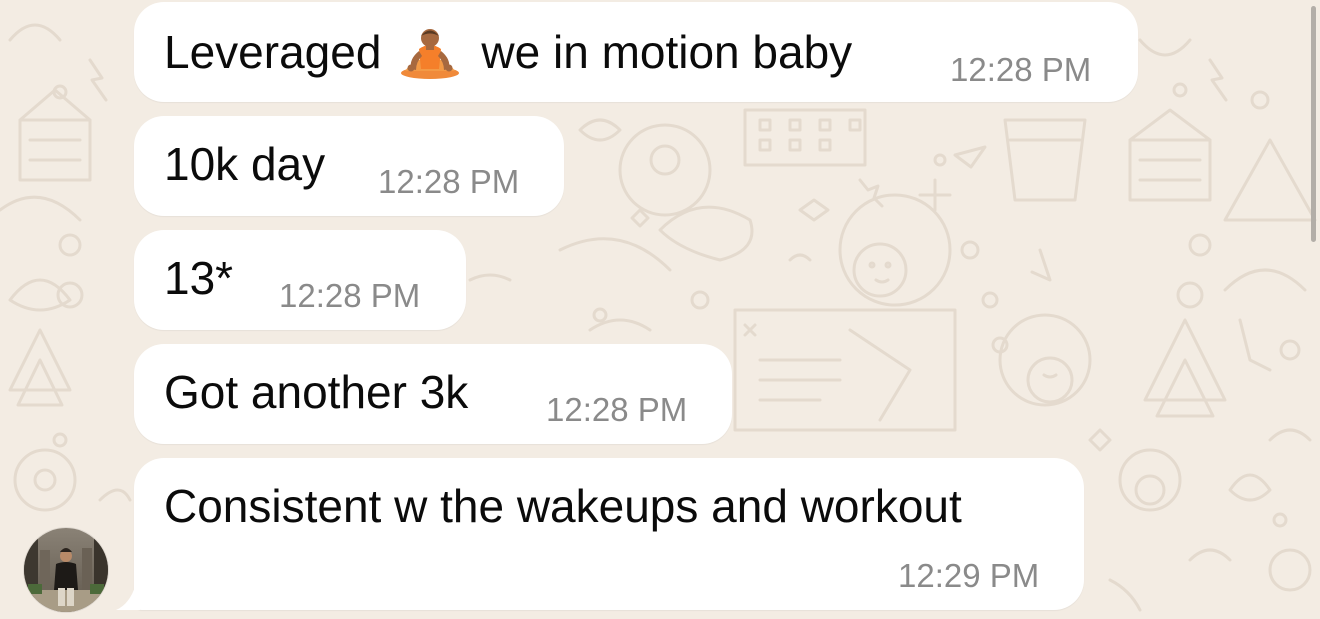 Image resolution: width=1320 pixels, height=619 pixels. I want to click on bubble-tail, so click(128, 597).